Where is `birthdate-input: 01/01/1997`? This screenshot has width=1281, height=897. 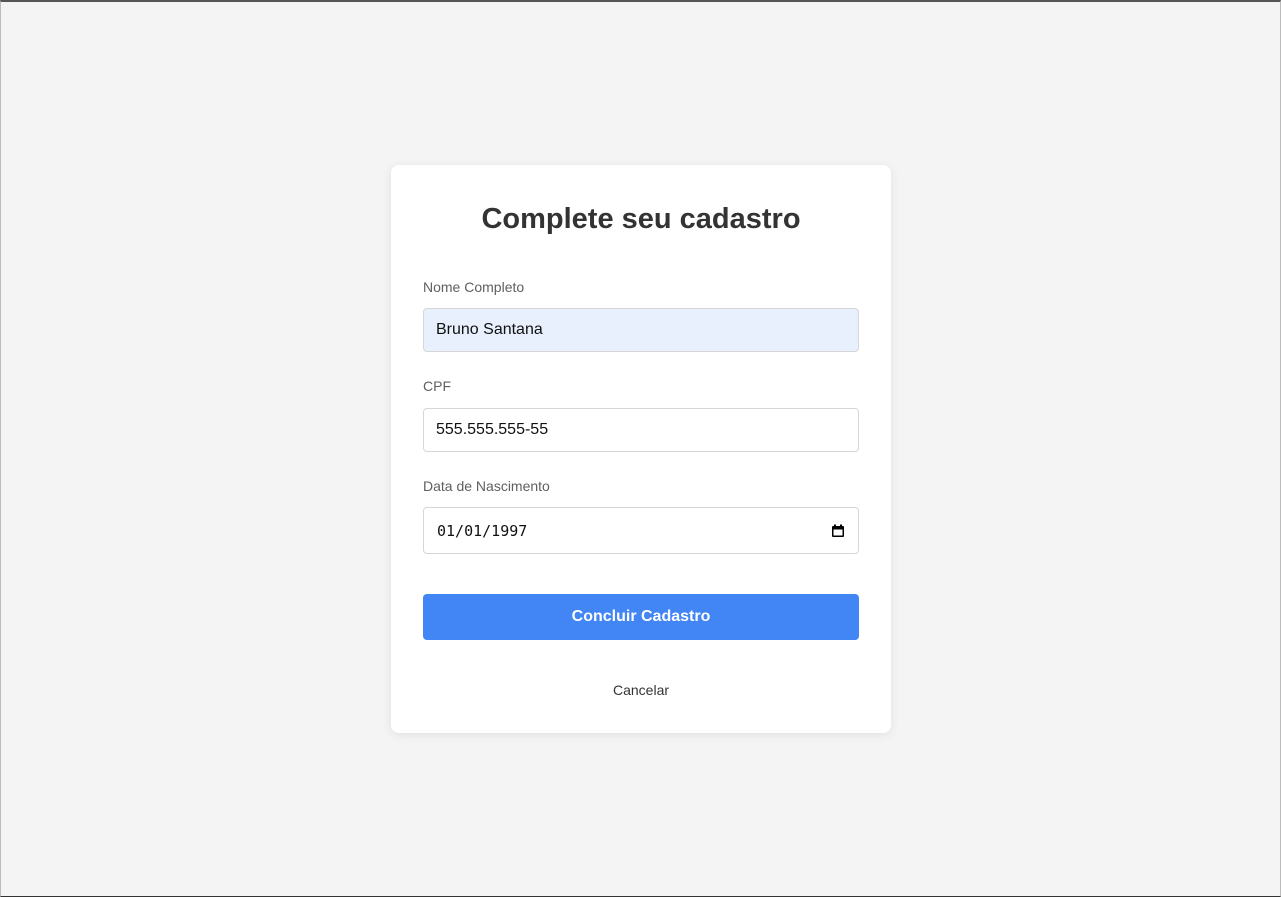
birthdate-input: 01/01/1997 is located at coordinates (641, 530).